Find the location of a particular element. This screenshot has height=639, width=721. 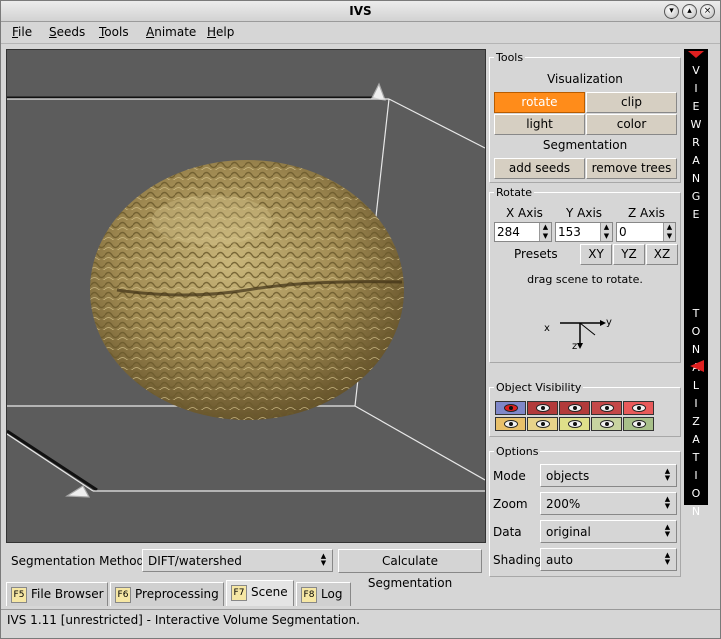

calculate-segmentation-button: Calculate Segmentation is located at coordinates (410, 569).